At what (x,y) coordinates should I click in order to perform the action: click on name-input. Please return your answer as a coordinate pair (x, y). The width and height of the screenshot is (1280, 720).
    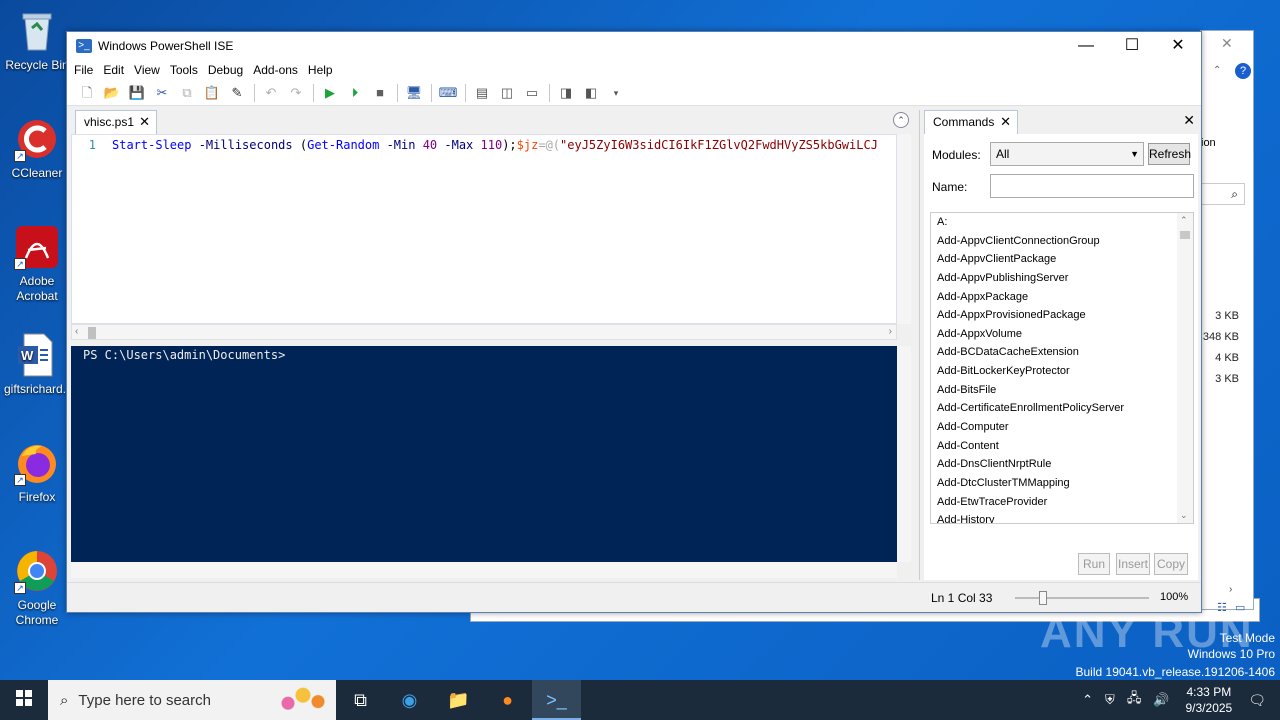
    Looking at the image, I should click on (1092, 186).